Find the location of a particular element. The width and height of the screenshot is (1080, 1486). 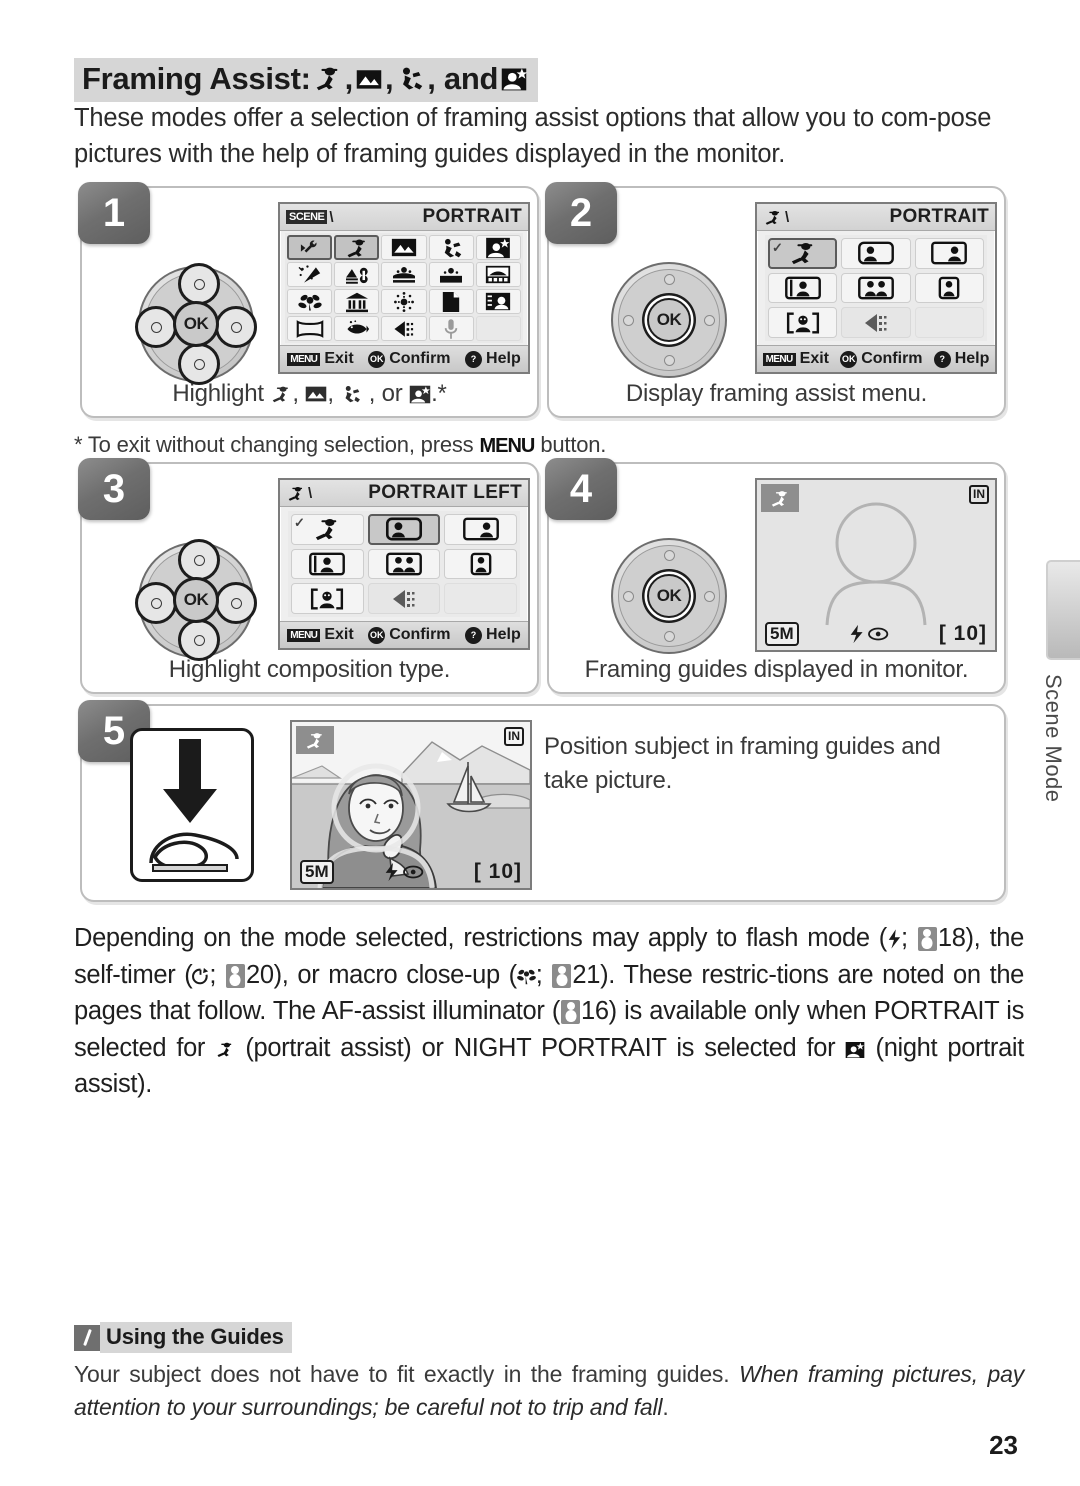

framing-assist-grid-step3: ✓ is located at coordinates (404, 564).